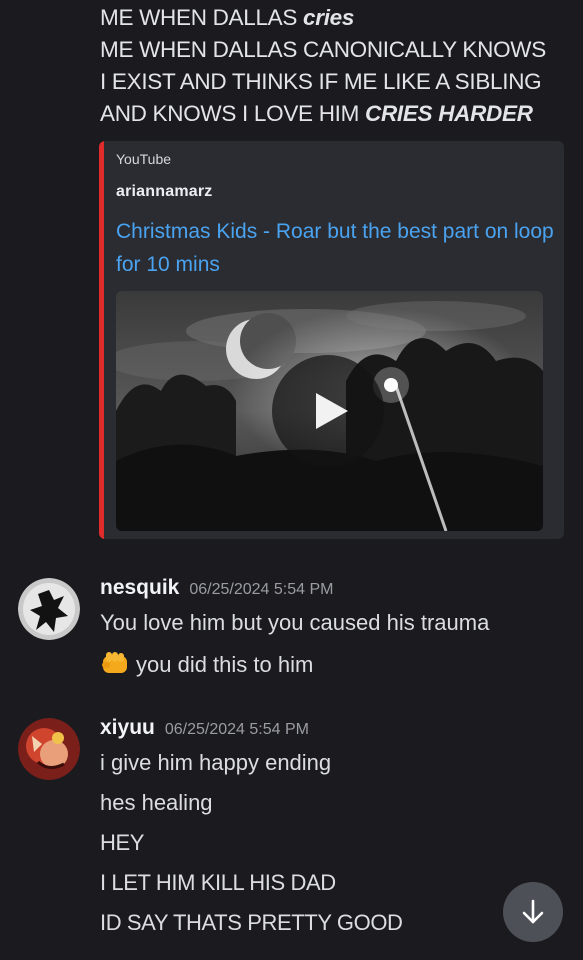 The height and width of the screenshot is (960, 583). What do you see at coordinates (321, 81) in the screenshot?
I see `message-line: I EXIST AND THINKS IF ME LIKE A SIBLING` at bounding box center [321, 81].